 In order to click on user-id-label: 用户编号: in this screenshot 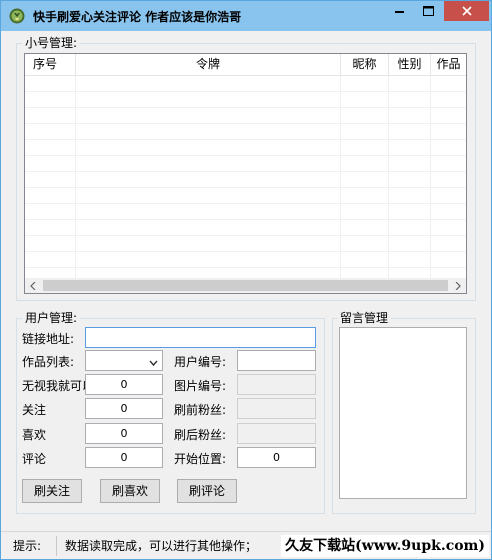, I will do `click(200, 362)`.